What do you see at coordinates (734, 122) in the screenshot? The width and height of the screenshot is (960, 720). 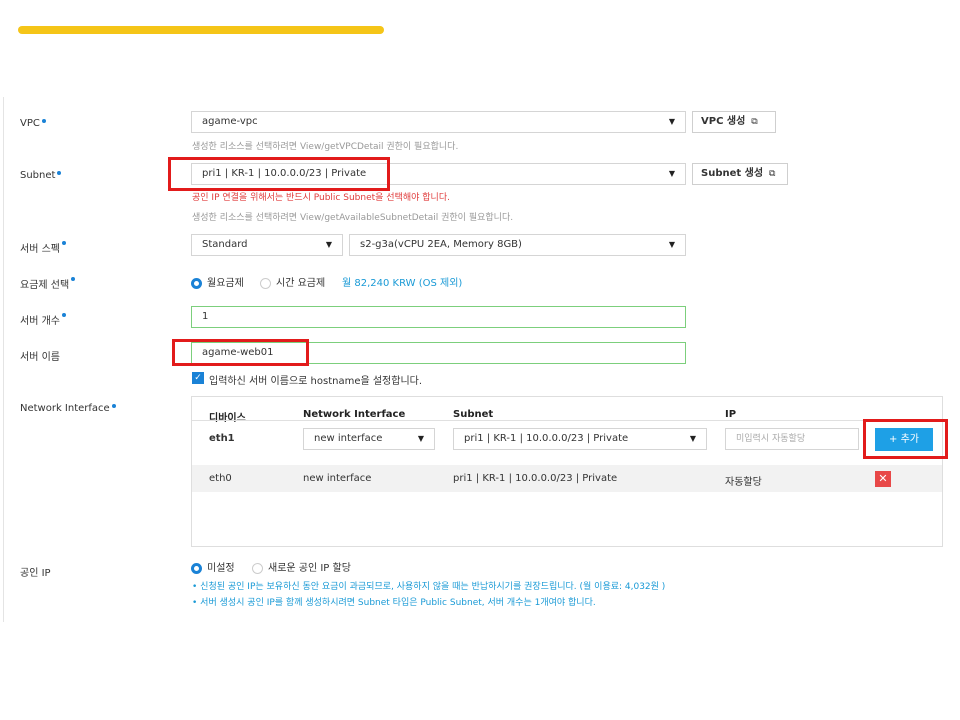 I see `create-vpc-button: VPC 생성 ⧉` at bounding box center [734, 122].